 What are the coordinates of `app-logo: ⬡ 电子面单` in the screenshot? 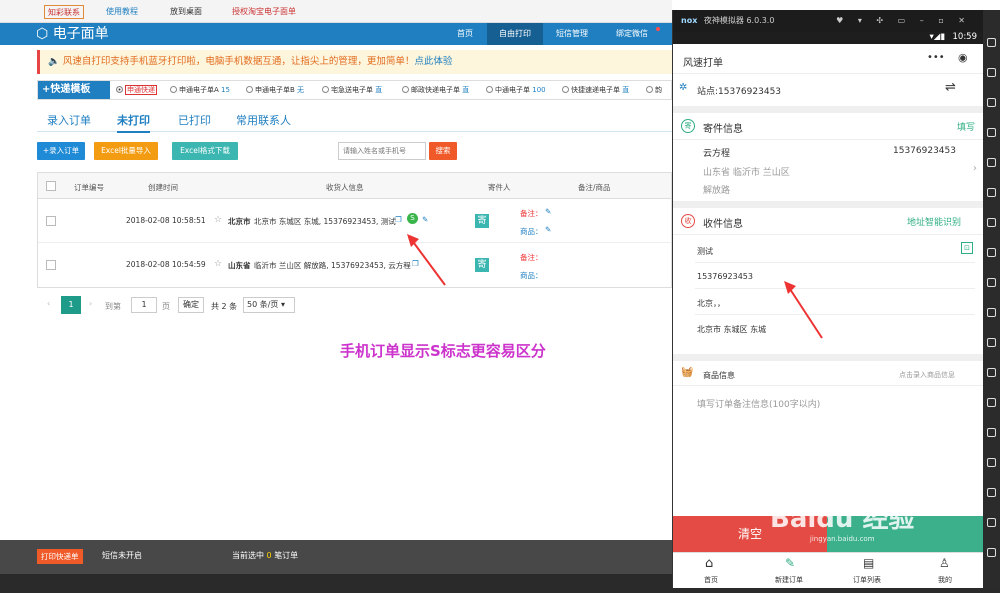 It's located at (72, 34).